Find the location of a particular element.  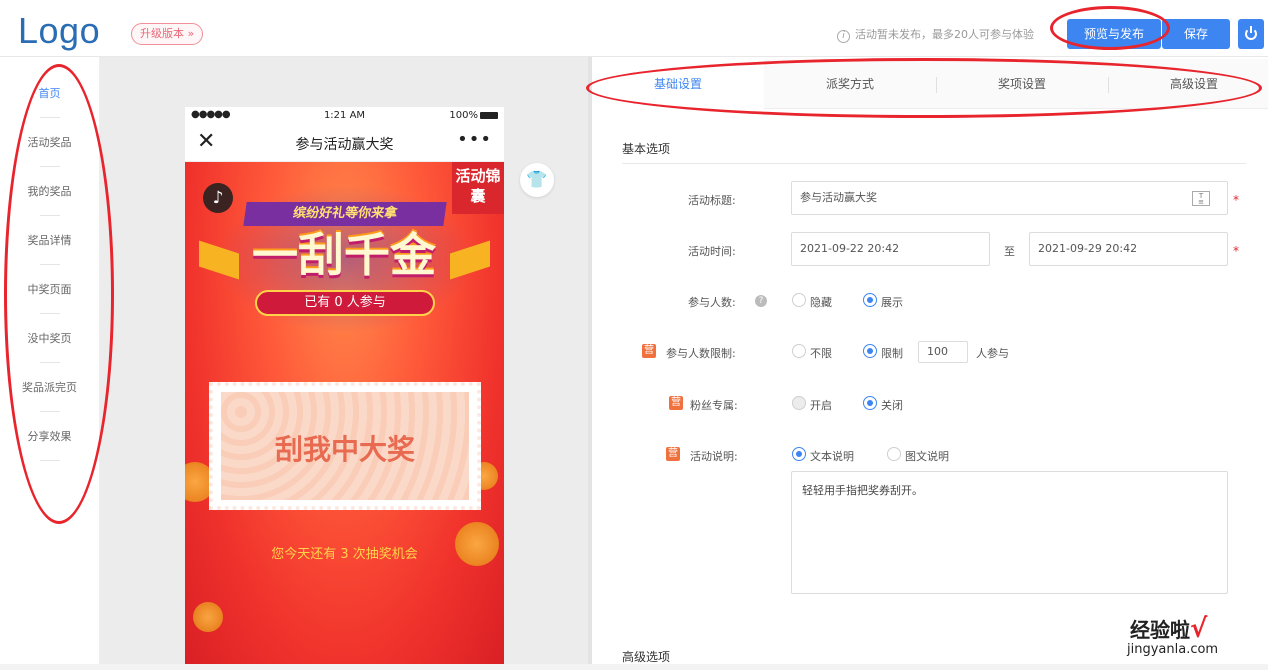

tab-prize-settings: 奖项设置 is located at coordinates (1022, 84).